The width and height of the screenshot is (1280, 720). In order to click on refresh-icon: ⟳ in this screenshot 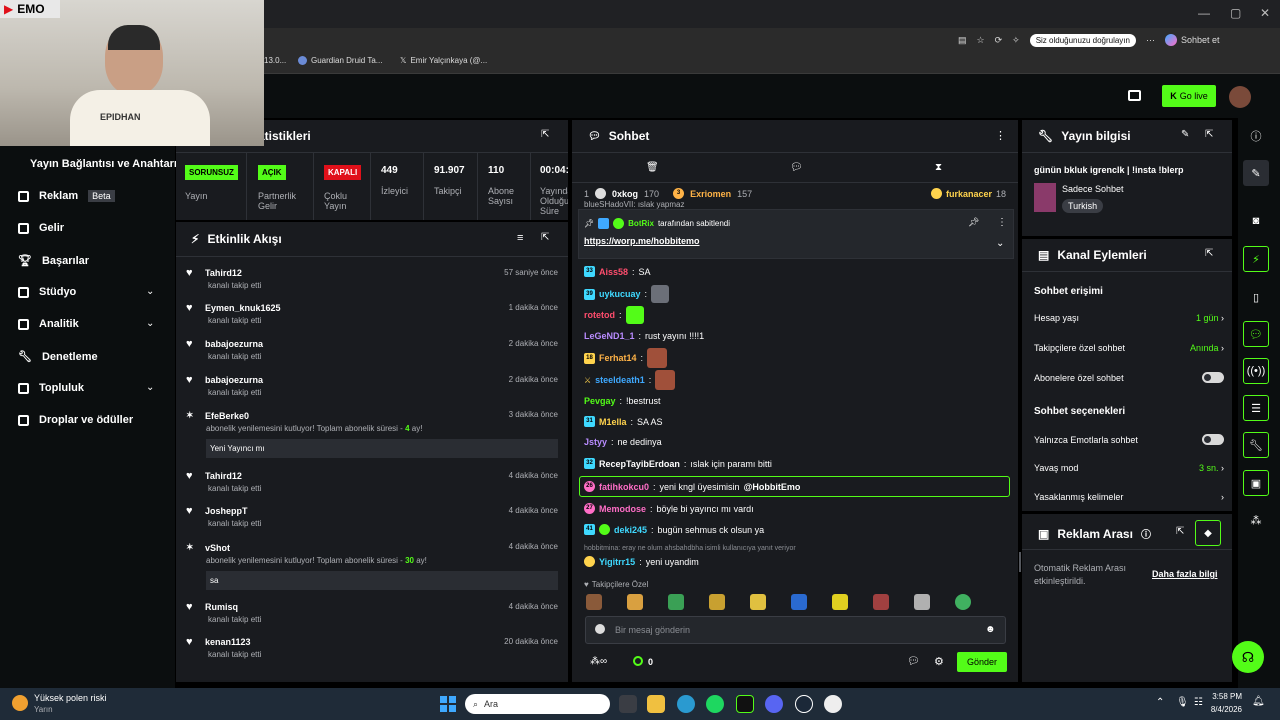, I will do `click(999, 40)`.